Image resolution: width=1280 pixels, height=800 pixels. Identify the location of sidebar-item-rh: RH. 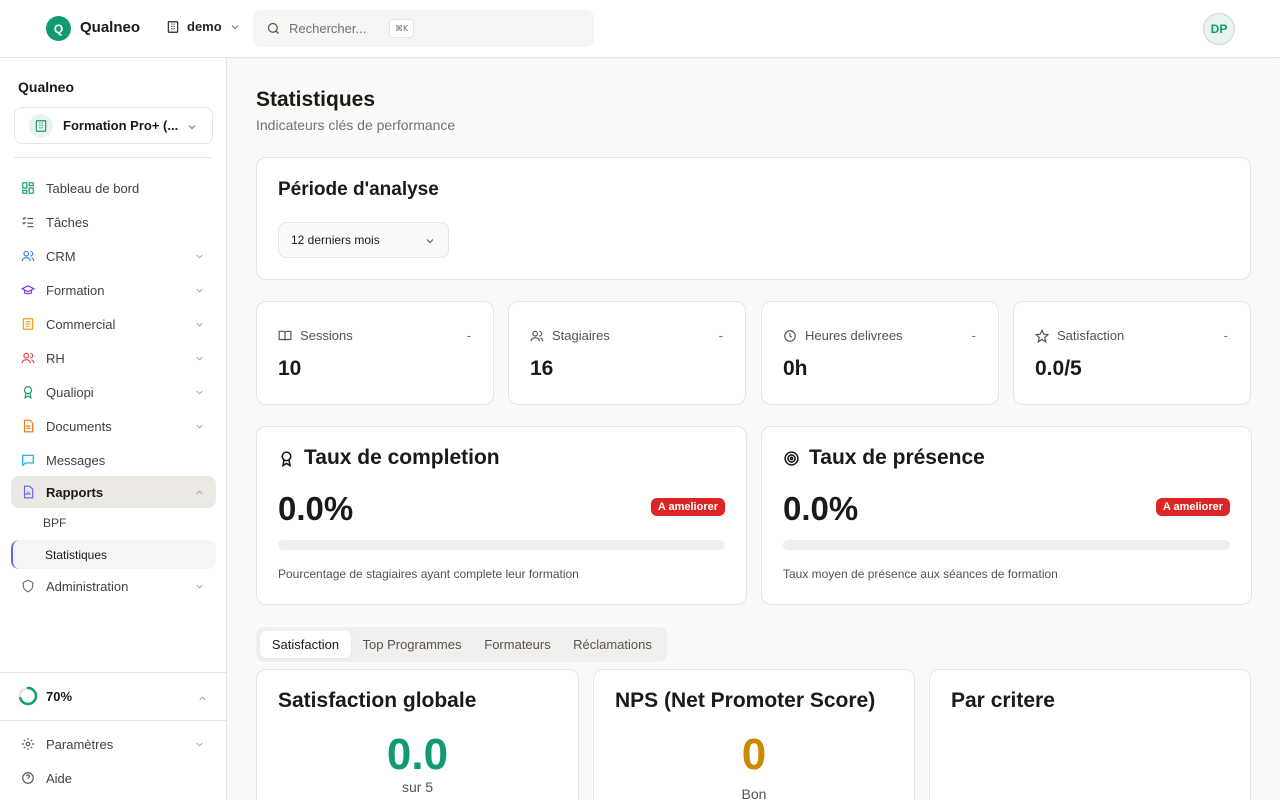
(113, 358).